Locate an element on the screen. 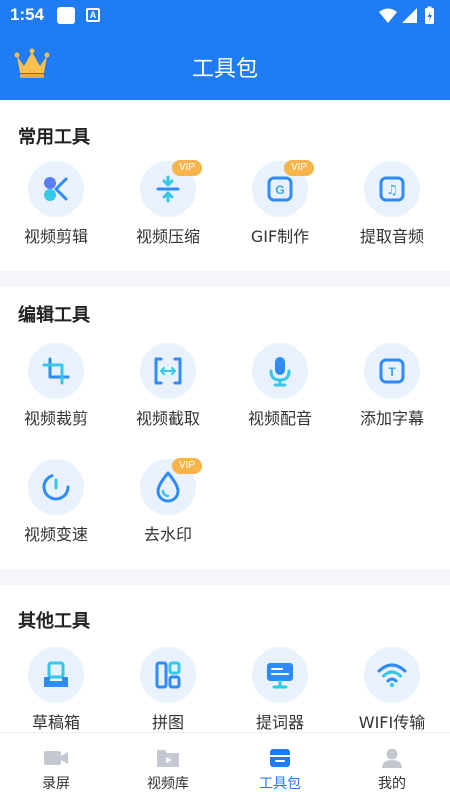 Image resolution: width=450 pixels, height=800 pixels. tool-label: 去水印 is located at coordinates (167, 534).